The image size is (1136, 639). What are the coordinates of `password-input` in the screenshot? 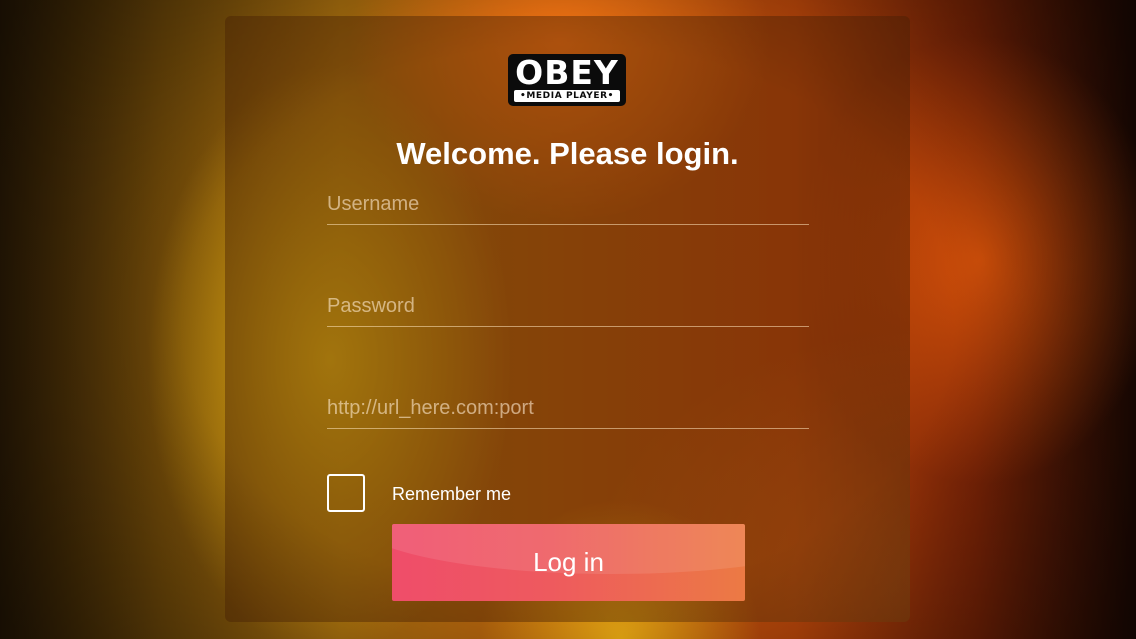 It's located at (568, 306).